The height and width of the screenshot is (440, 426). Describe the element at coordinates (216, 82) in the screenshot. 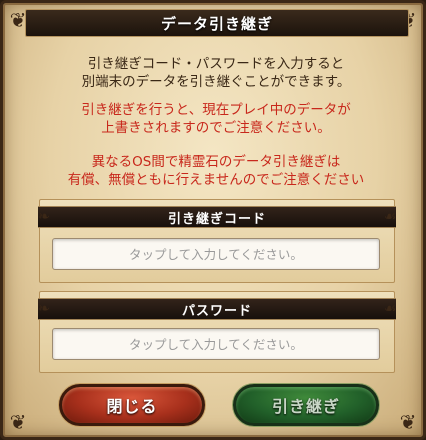

I see `instruction-line: 別端末のデータを引き継ぐことができます。` at that location.